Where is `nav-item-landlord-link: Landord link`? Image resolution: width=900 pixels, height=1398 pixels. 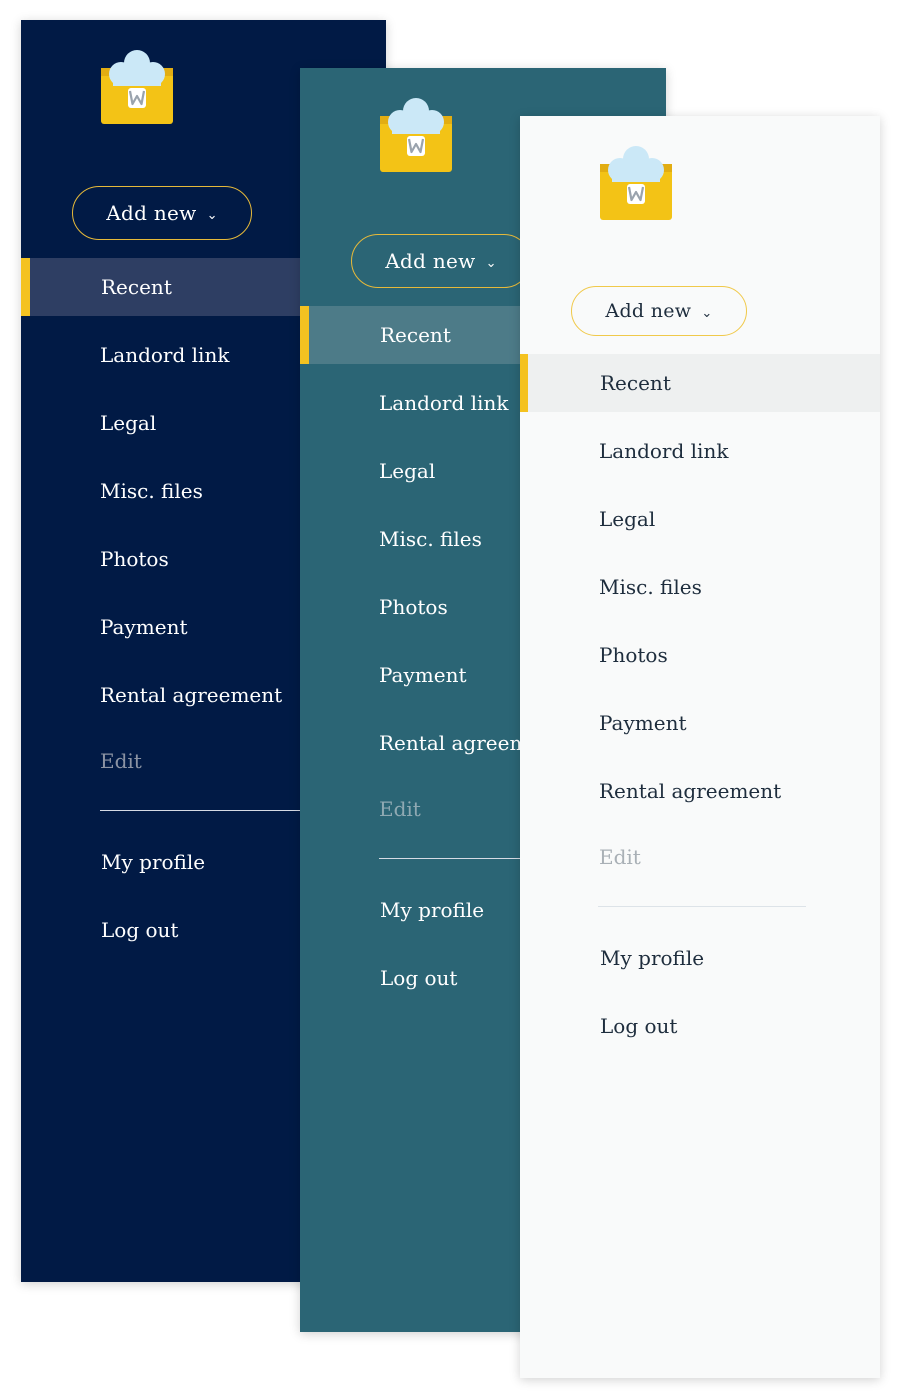 nav-item-landlord-link: Landord link is located at coordinates (700, 451).